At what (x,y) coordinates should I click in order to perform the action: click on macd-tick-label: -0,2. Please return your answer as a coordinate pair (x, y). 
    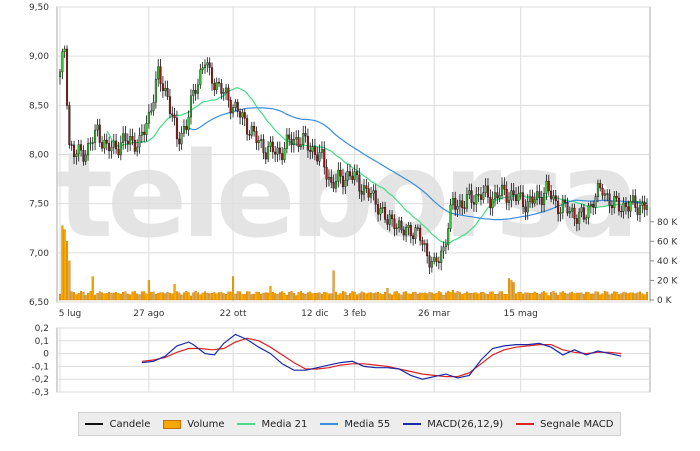
    Looking at the image, I should click on (40, 380).